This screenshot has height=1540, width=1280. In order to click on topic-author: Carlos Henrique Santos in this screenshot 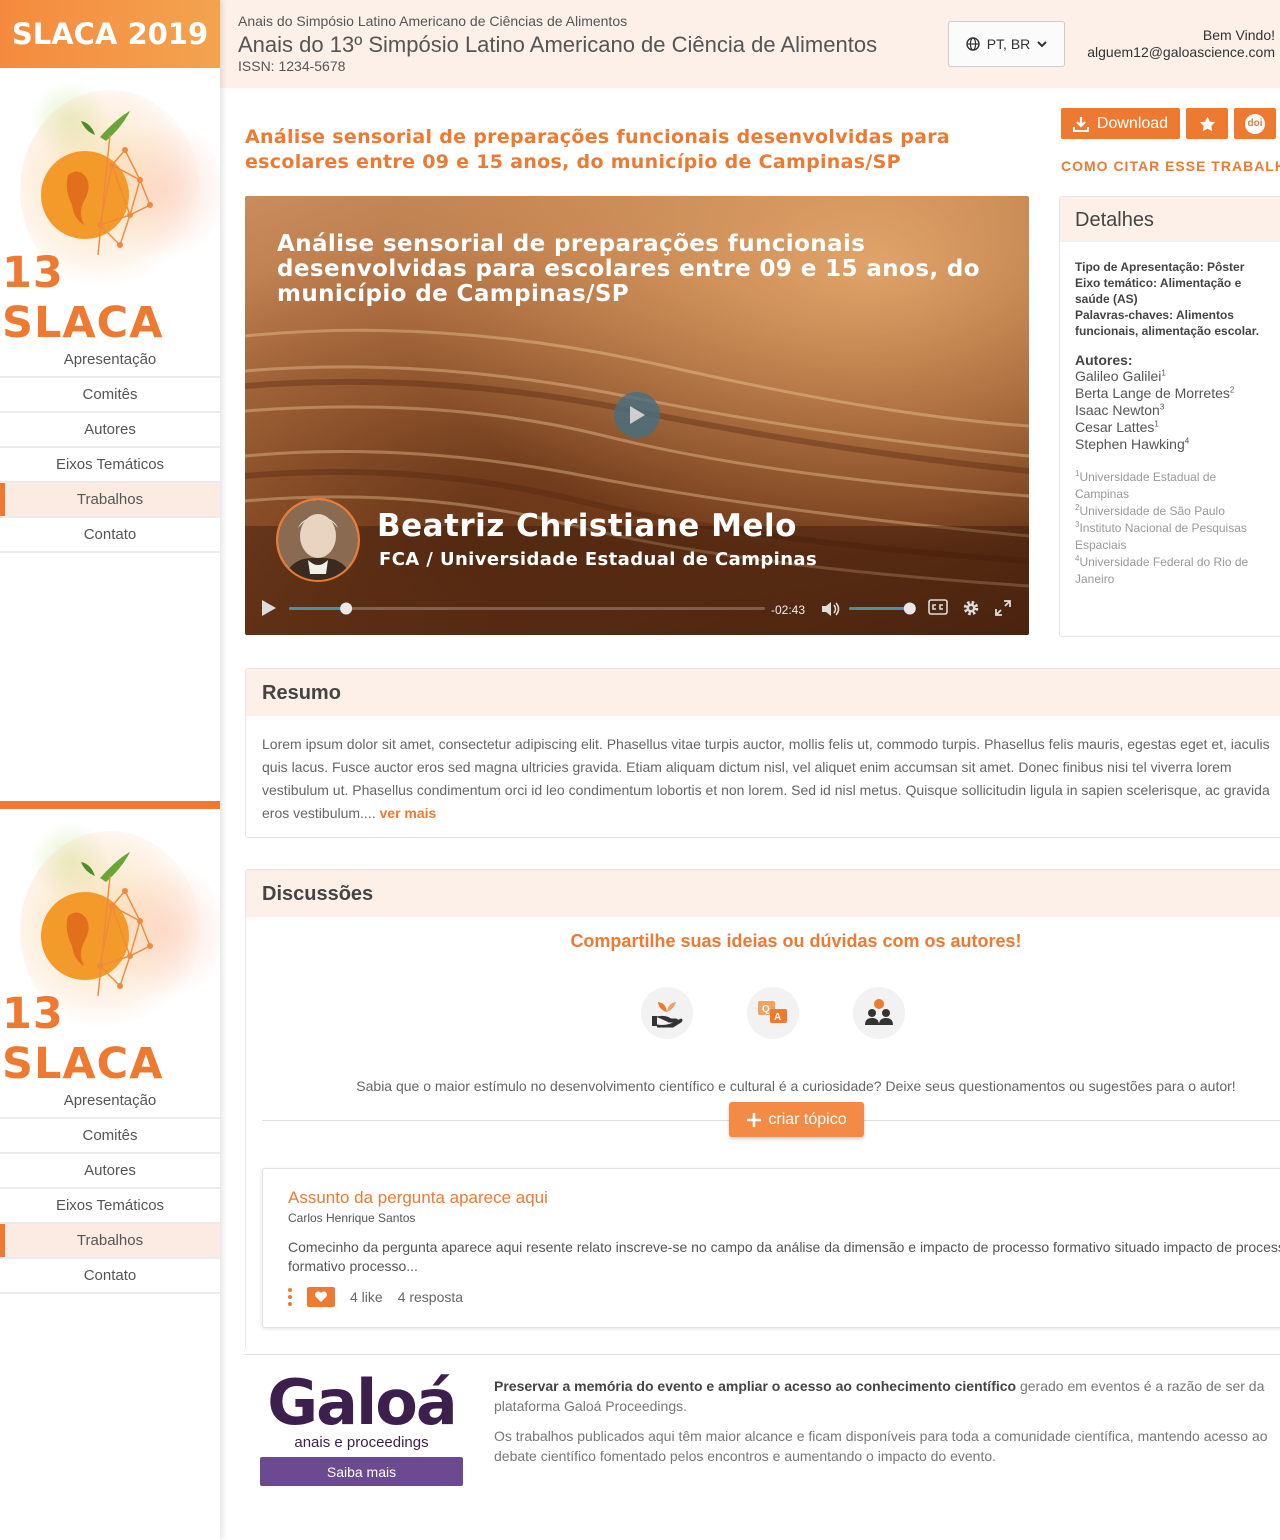, I will do `click(352, 1218)`.